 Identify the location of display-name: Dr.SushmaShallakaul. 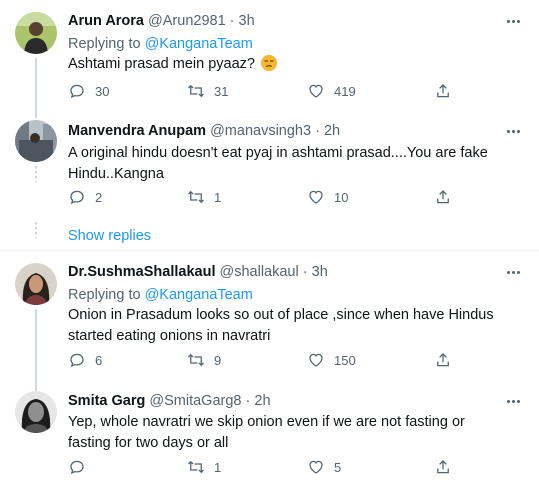
(141, 272).